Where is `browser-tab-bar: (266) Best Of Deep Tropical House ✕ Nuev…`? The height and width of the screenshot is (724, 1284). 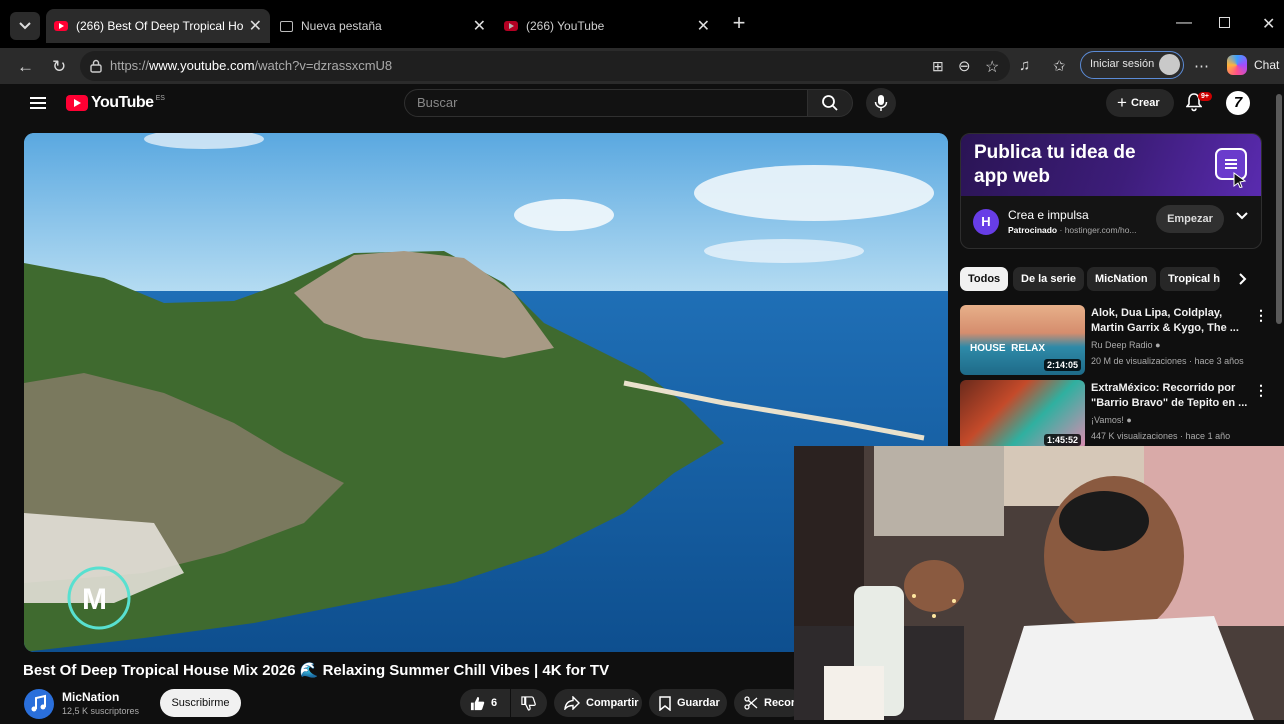
browser-tab-bar: (266) Best Of Deep Tropical House ✕ Nuev… is located at coordinates (642, 24).